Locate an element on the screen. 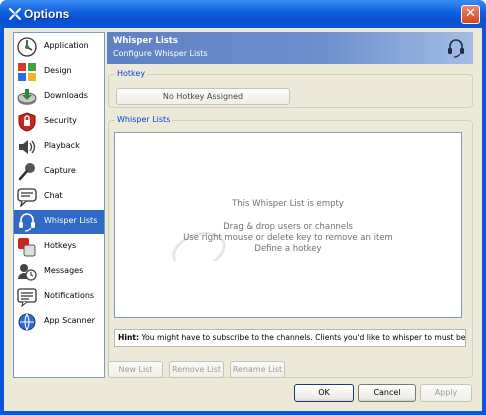 Image resolution: width=486 pixels, height=415 pixels. hotkey-group: Hotkey No Hotkey Assigned is located at coordinates (290, 88).